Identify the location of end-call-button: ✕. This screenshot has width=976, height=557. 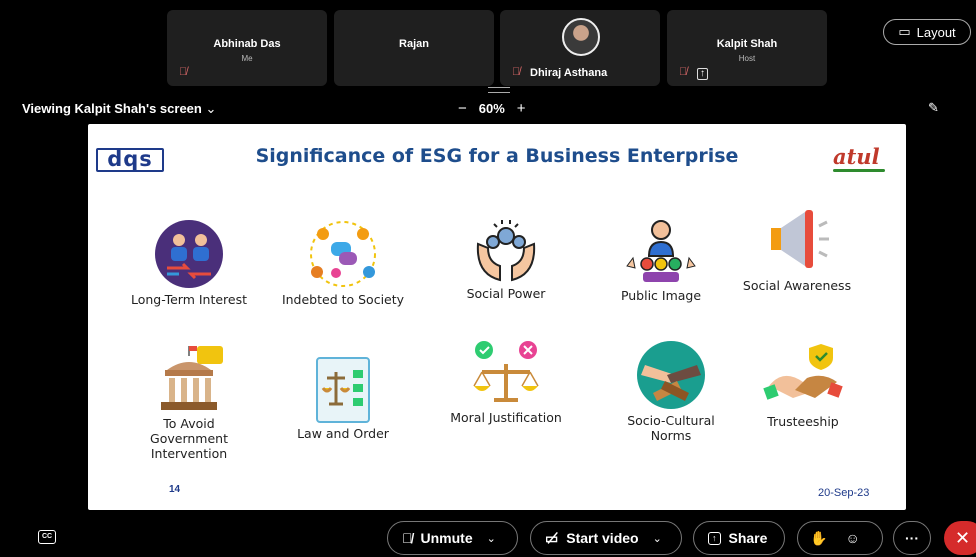
(960, 538).